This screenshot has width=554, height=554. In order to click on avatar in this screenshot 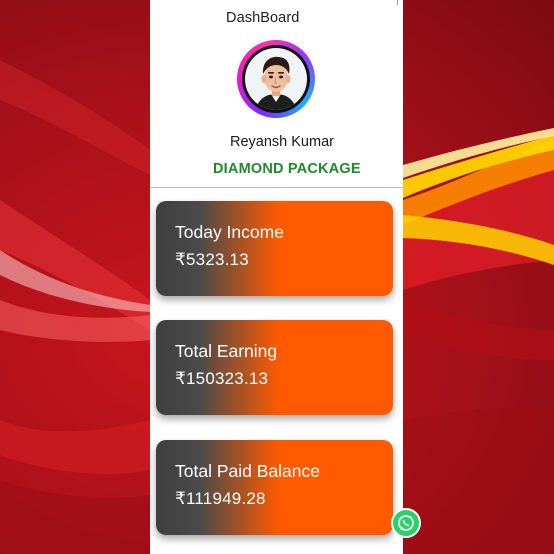, I will do `click(276, 79)`.